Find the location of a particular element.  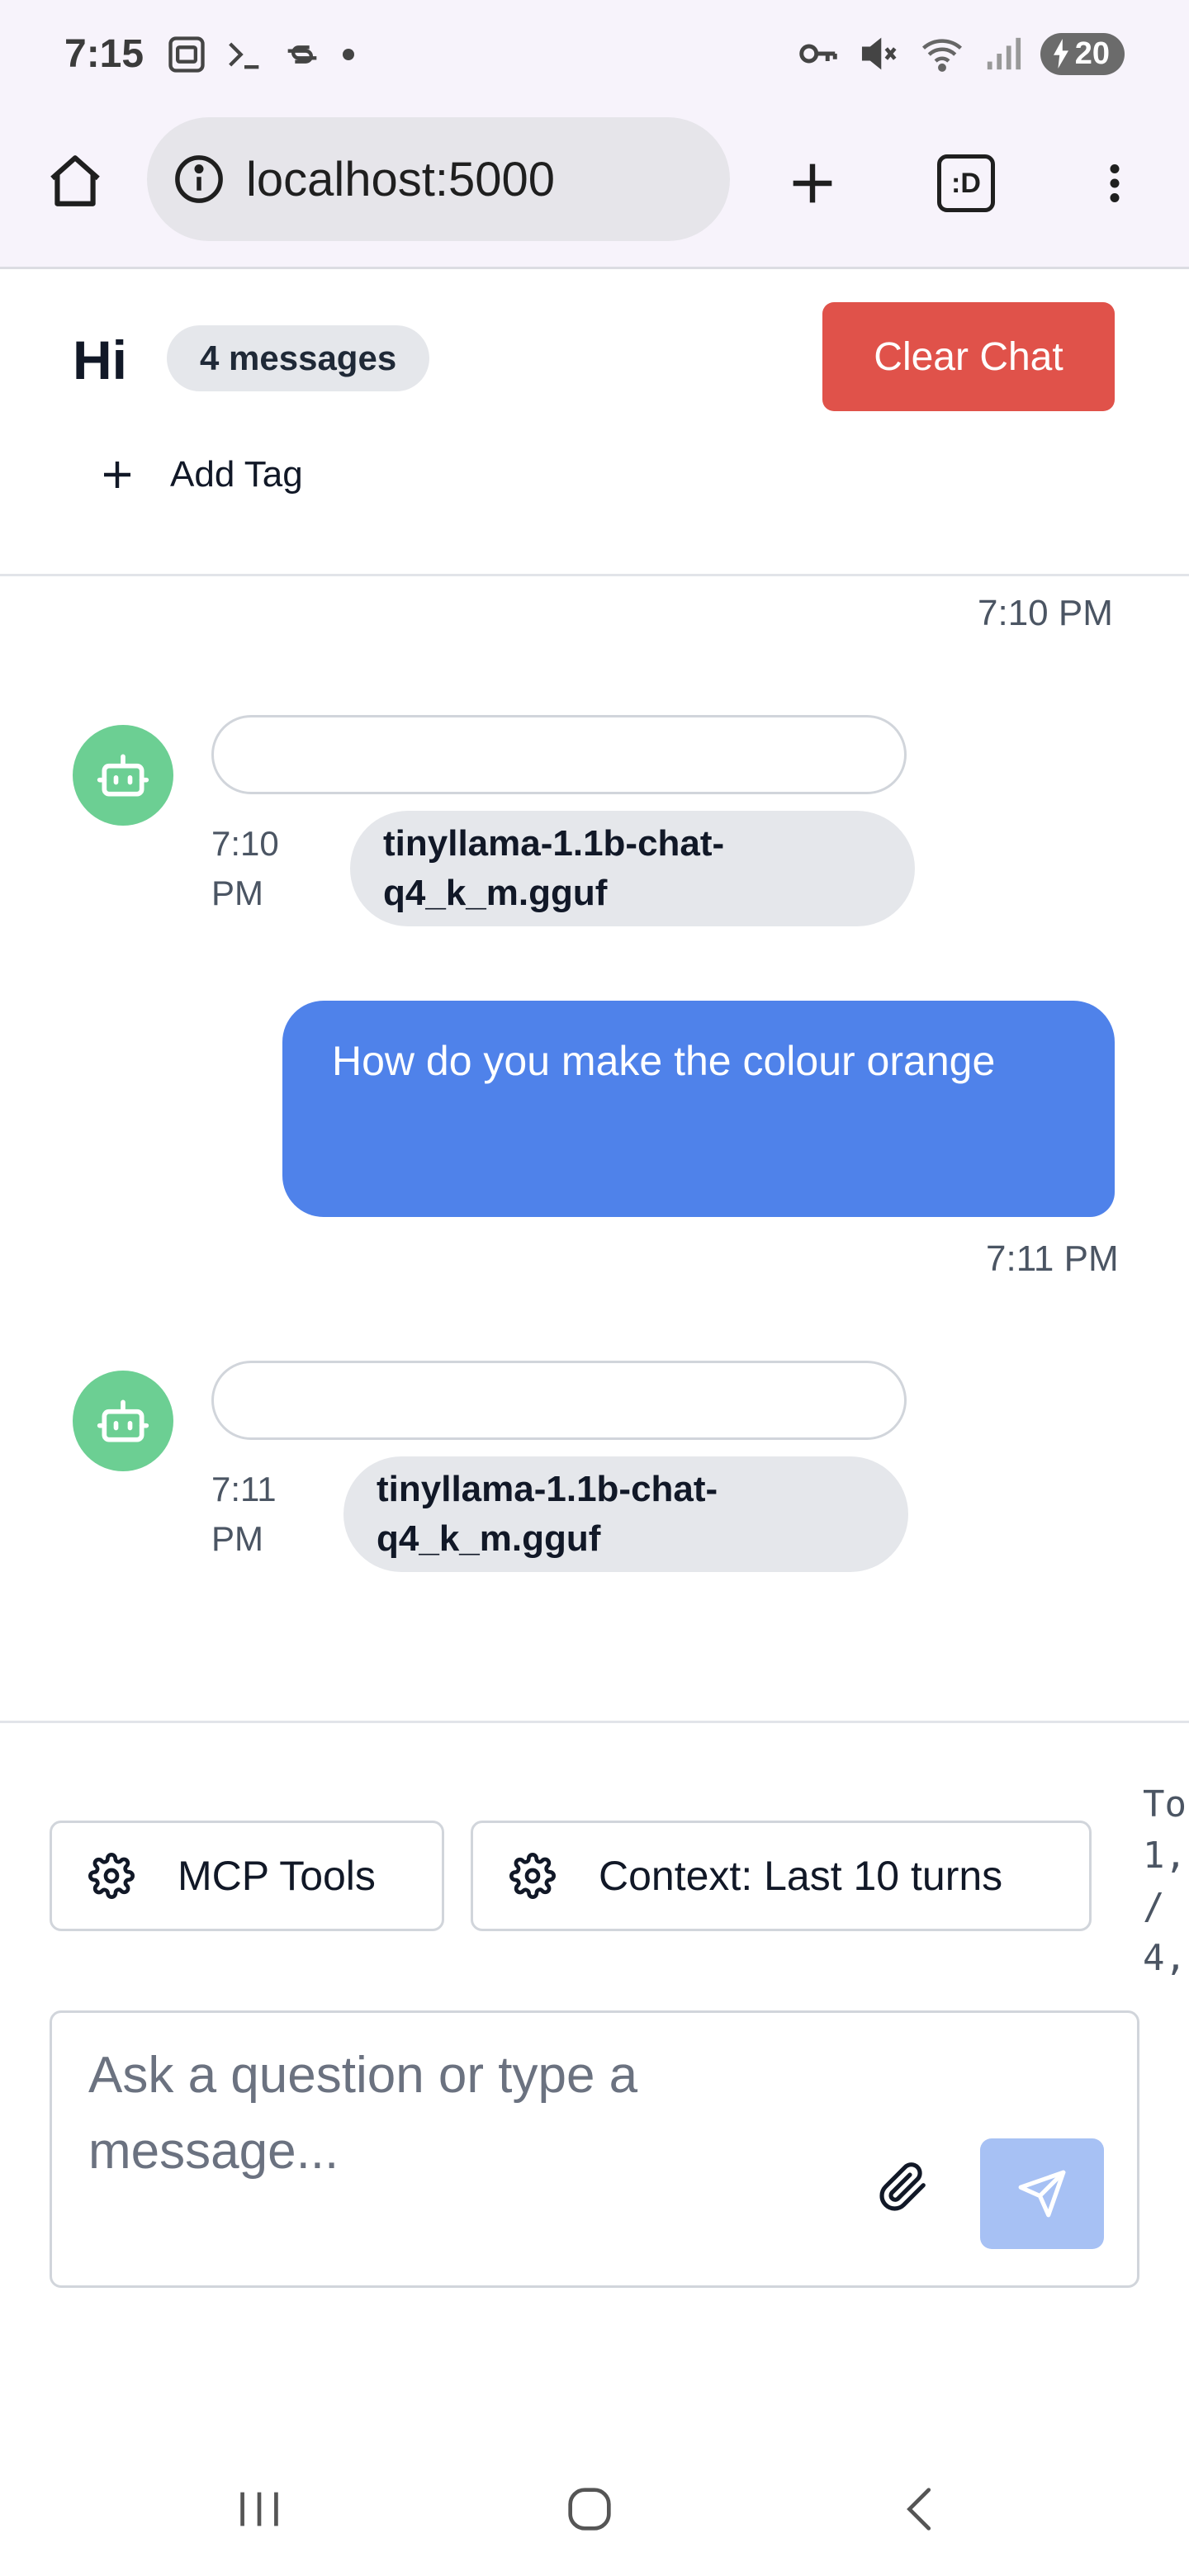

context-selector-button: Context: Last 10 turns is located at coordinates (781, 1876).